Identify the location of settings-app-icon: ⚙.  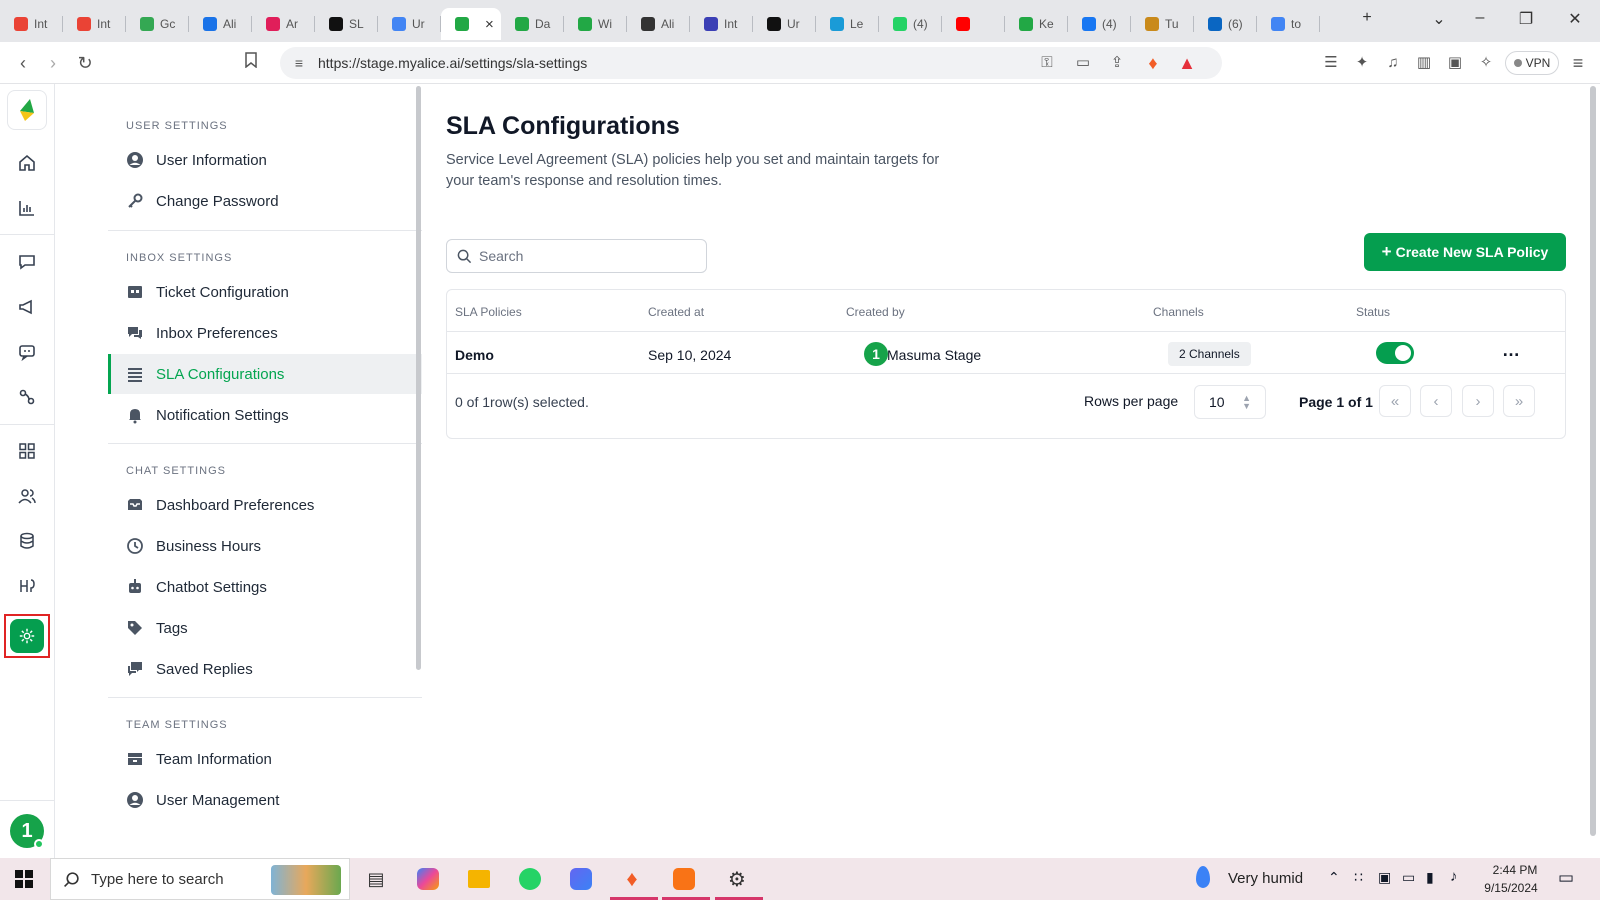
(737, 879).